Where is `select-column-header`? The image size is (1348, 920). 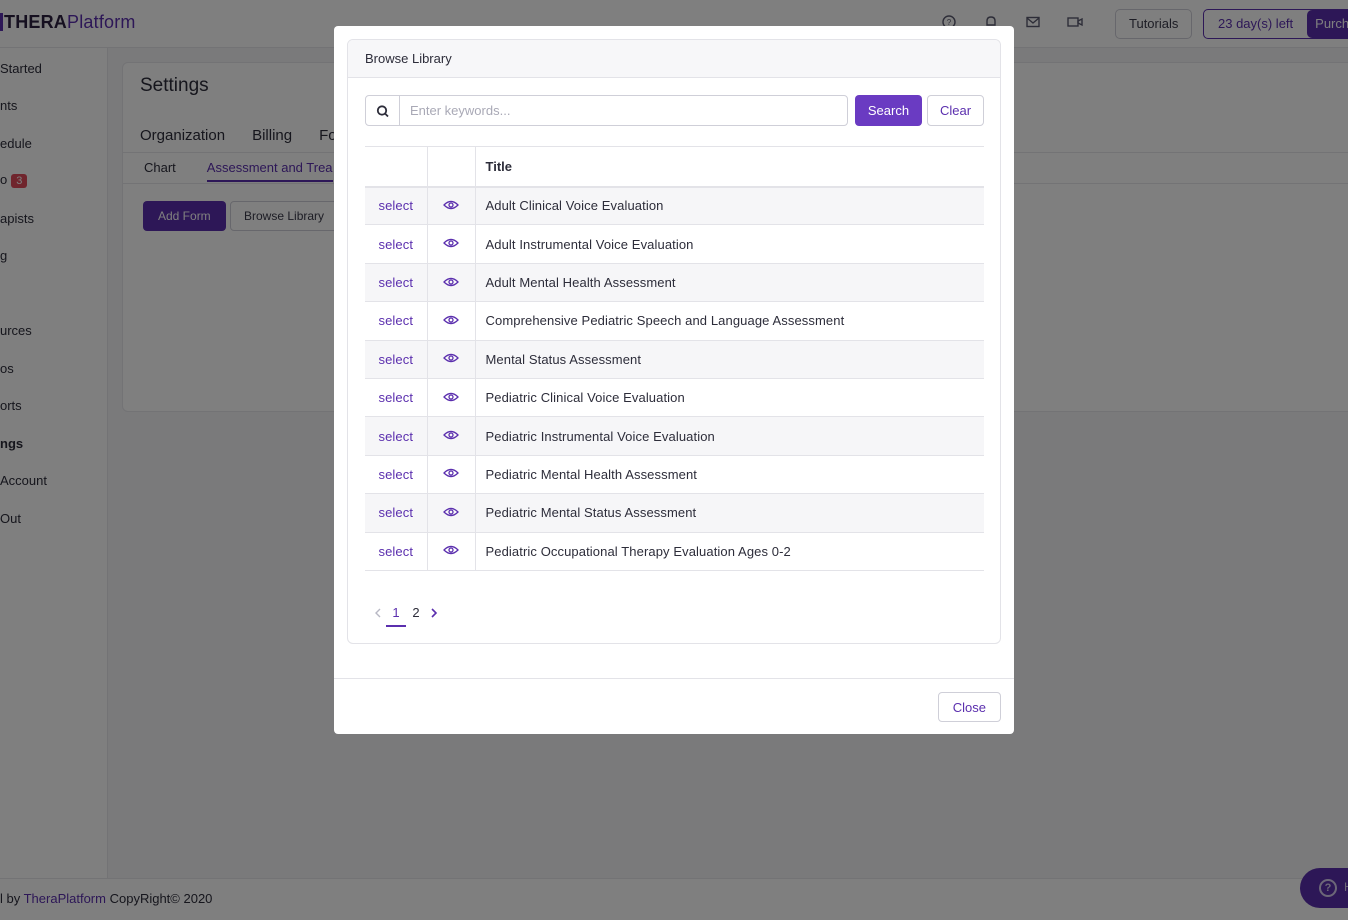 select-column-header is located at coordinates (396, 167).